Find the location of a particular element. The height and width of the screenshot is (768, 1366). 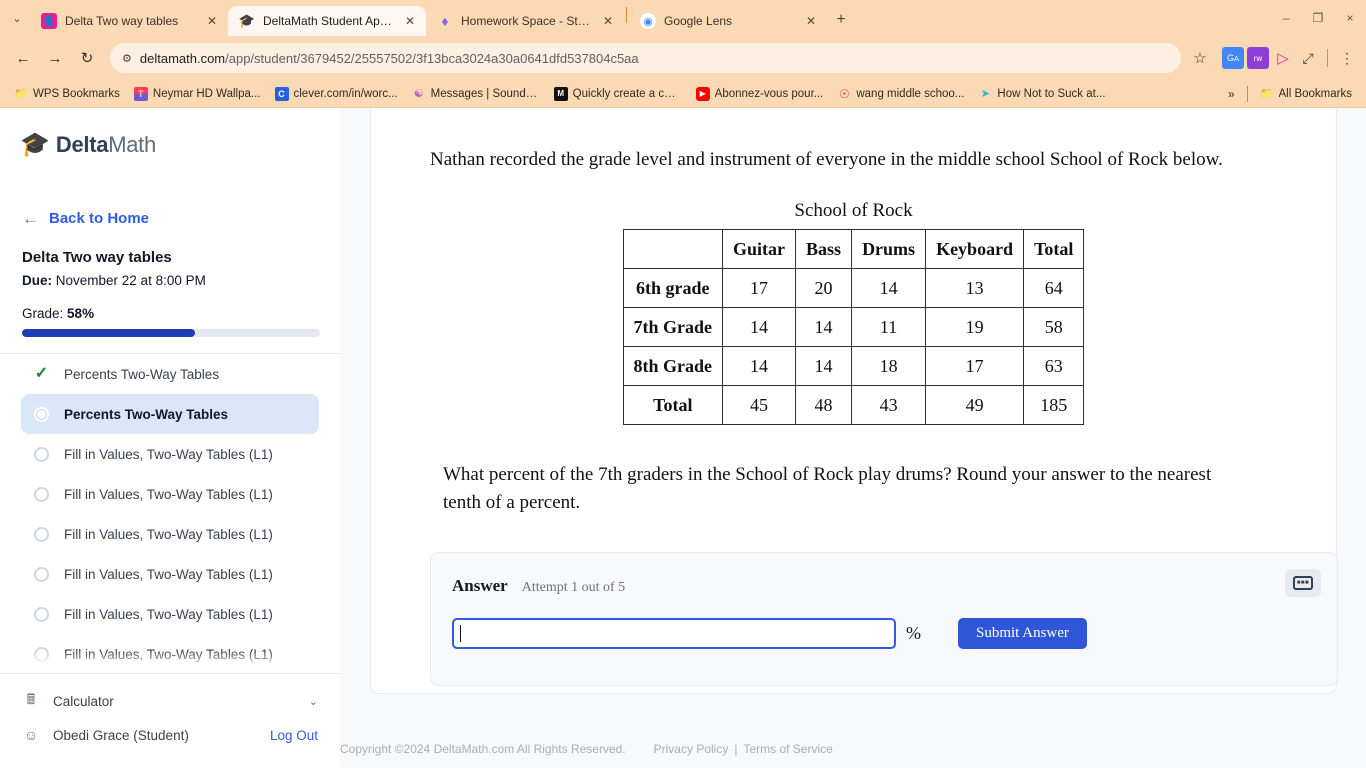

new-tab-button: + is located at coordinates (841, 20).